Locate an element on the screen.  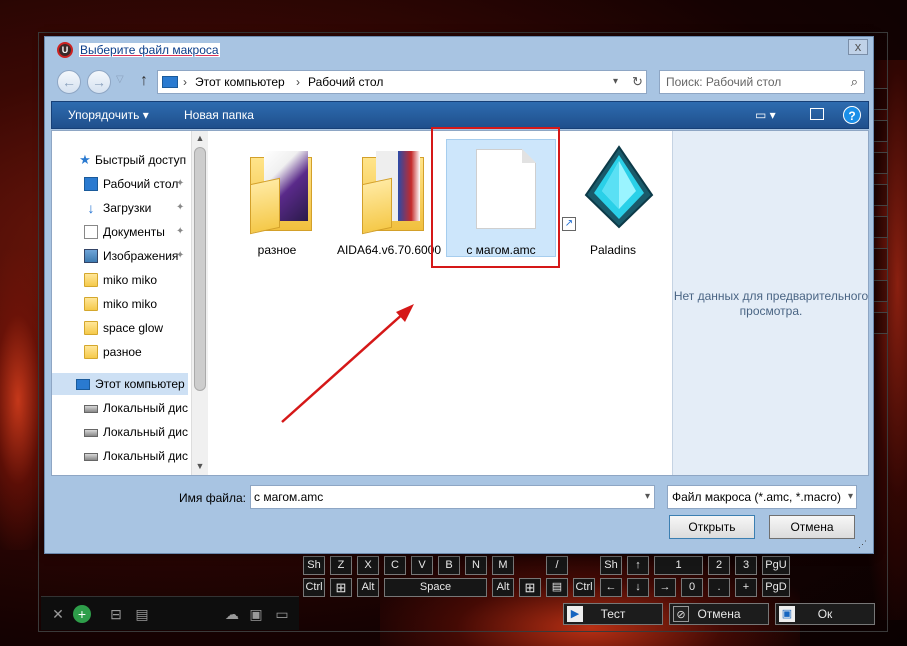
resize-grip-icon: ⋰ is located at coordinates (864, 545).